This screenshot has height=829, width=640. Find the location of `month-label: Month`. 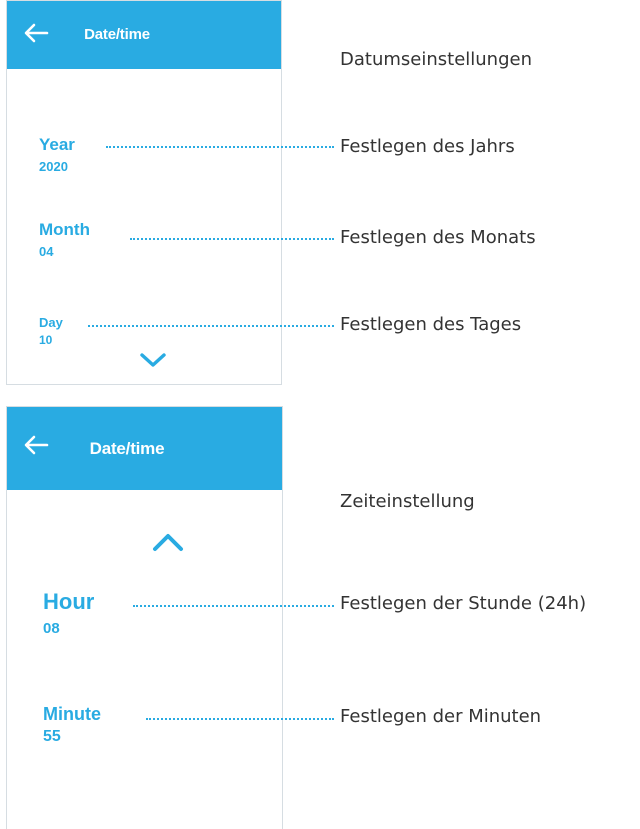

month-label: Month is located at coordinates (64, 229).